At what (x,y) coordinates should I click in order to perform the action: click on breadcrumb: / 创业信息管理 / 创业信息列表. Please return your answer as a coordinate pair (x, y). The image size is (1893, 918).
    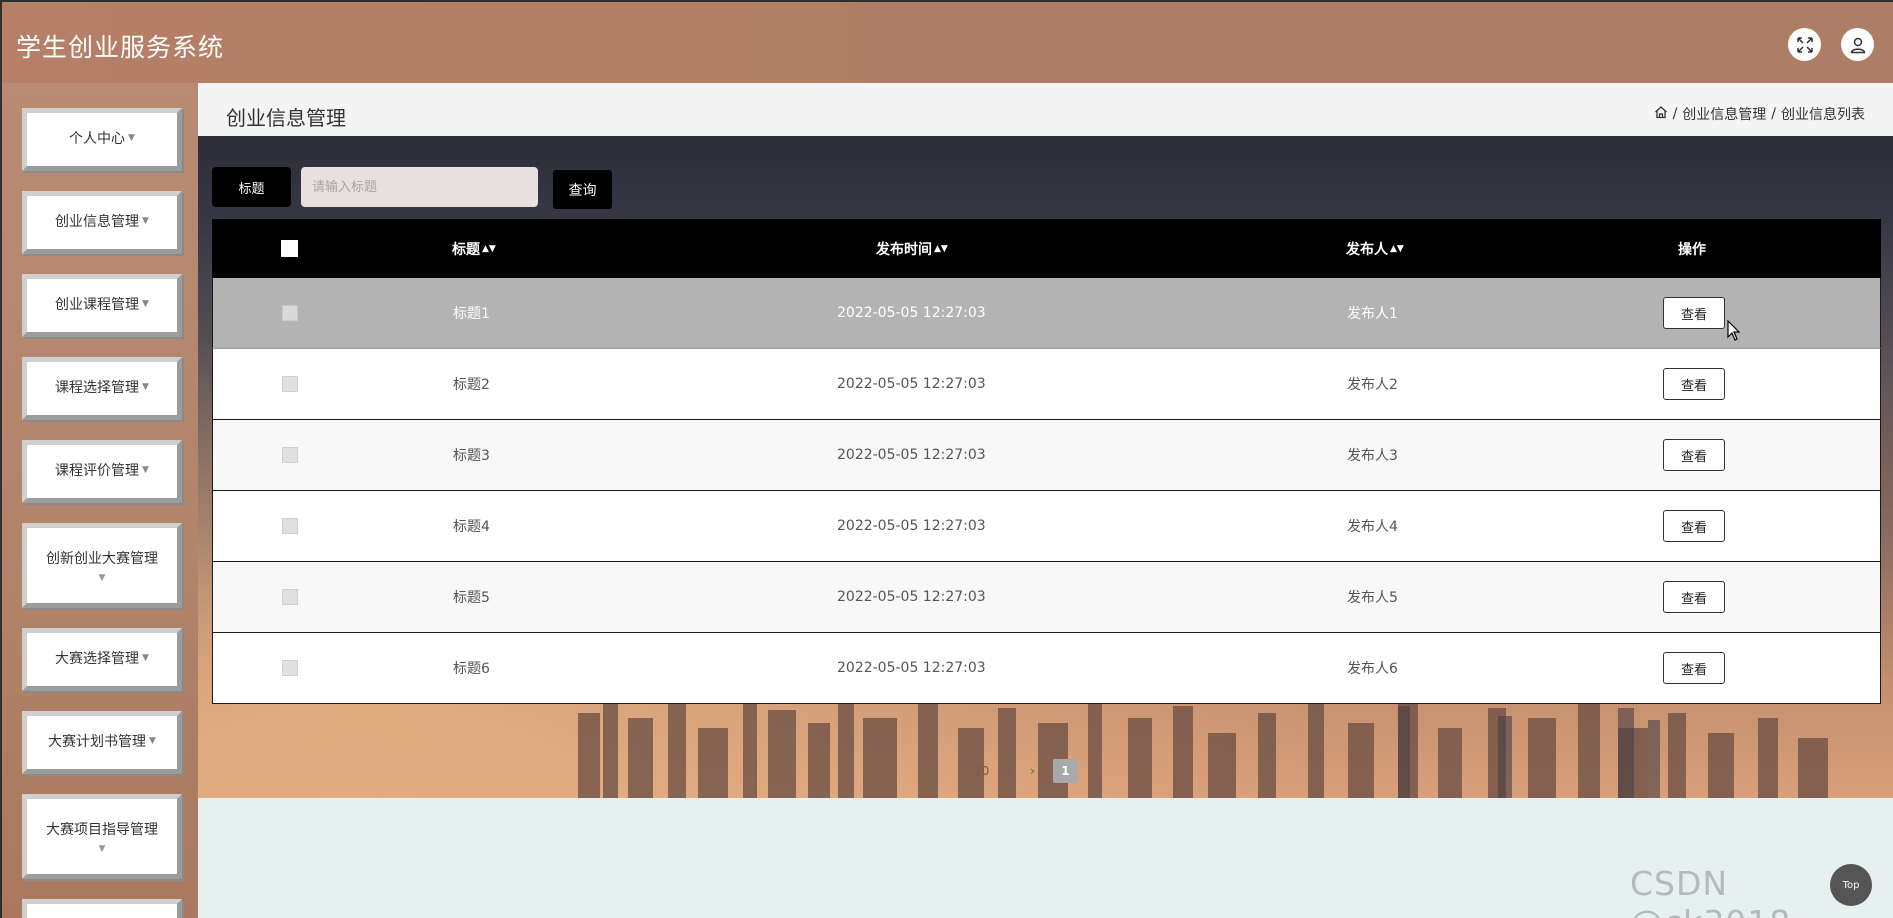
    Looking at the image, I should click on (1759, 114).